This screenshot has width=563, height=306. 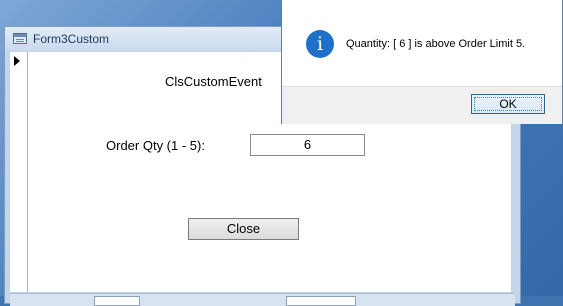 What do you see at coordinates (321, 301) in the screenshot?
I see `search-box` at bounding box center [321, 301].